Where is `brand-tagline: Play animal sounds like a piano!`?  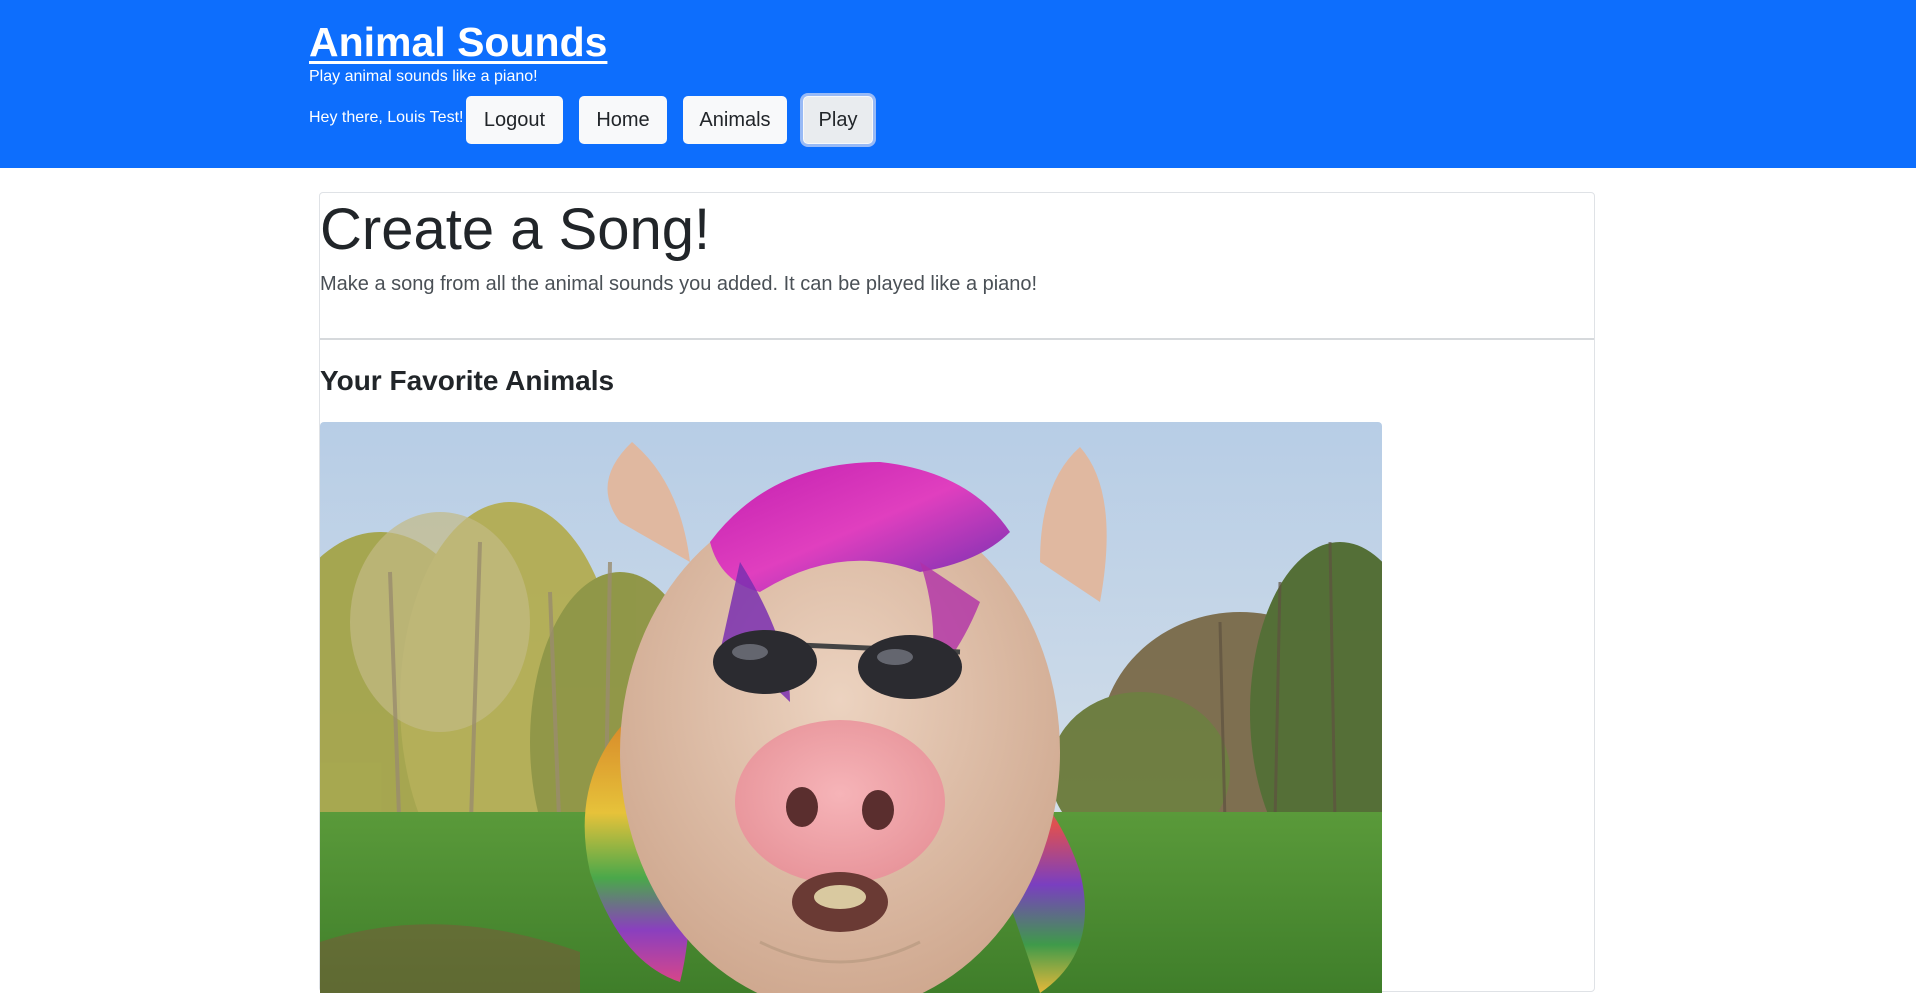 brand-tagline: Play animal sounds like a piano! is located at coordinates (423, 76).